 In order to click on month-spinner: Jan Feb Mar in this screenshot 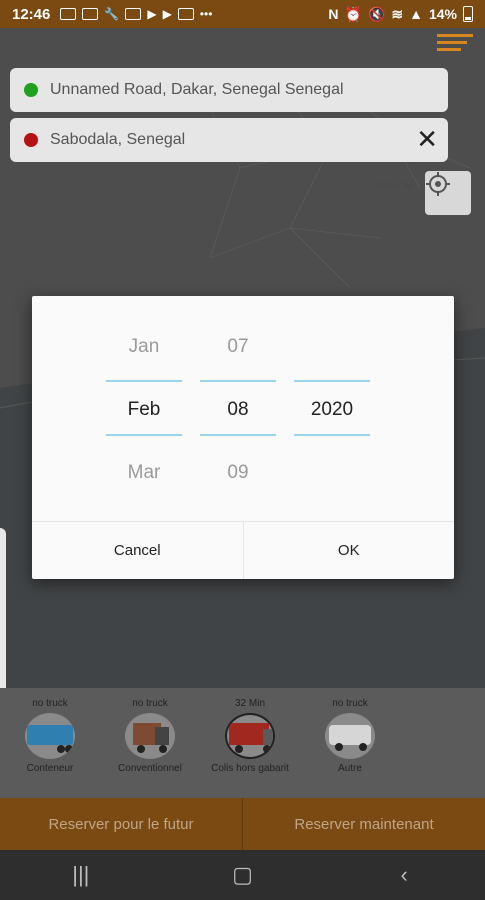, I will do `click(144, 408)`.